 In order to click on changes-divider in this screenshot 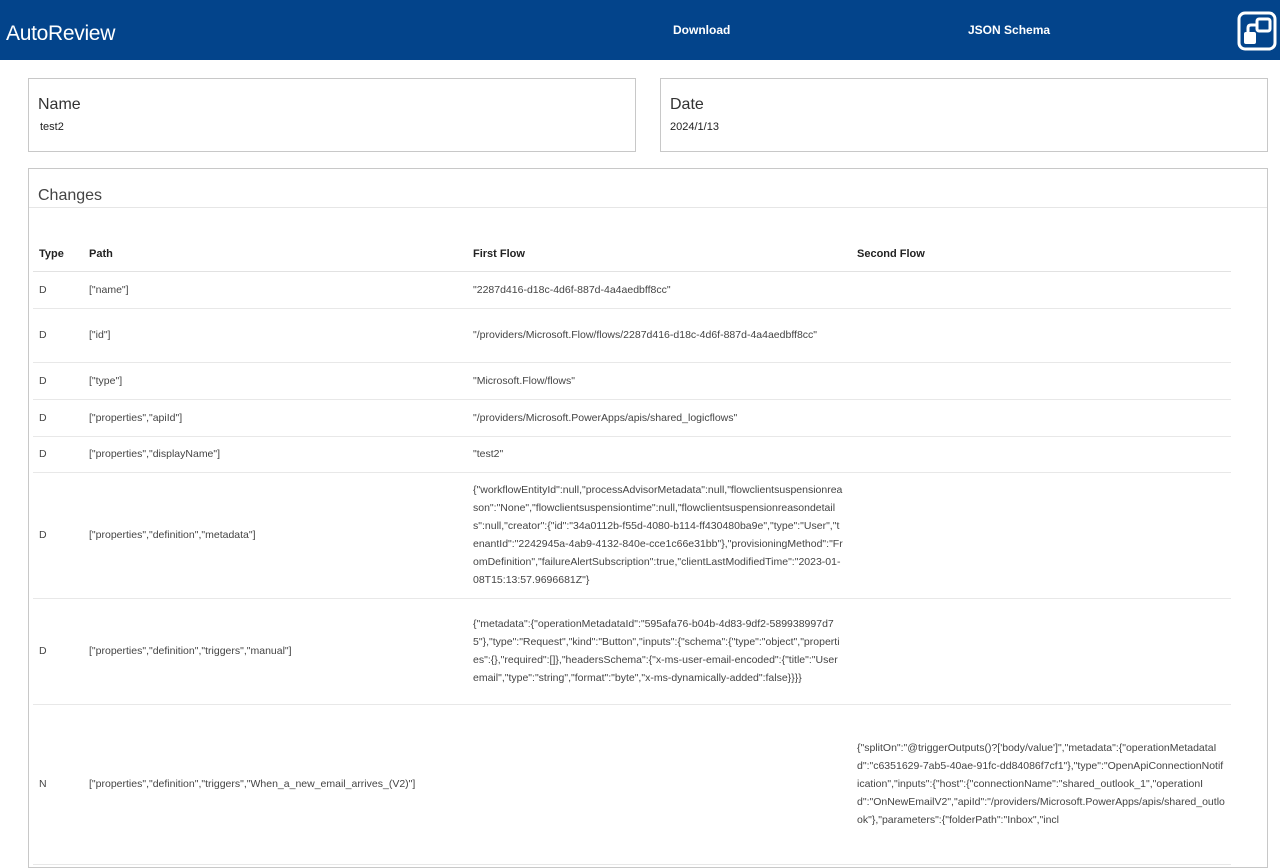, I will do `click(648, 207)`.